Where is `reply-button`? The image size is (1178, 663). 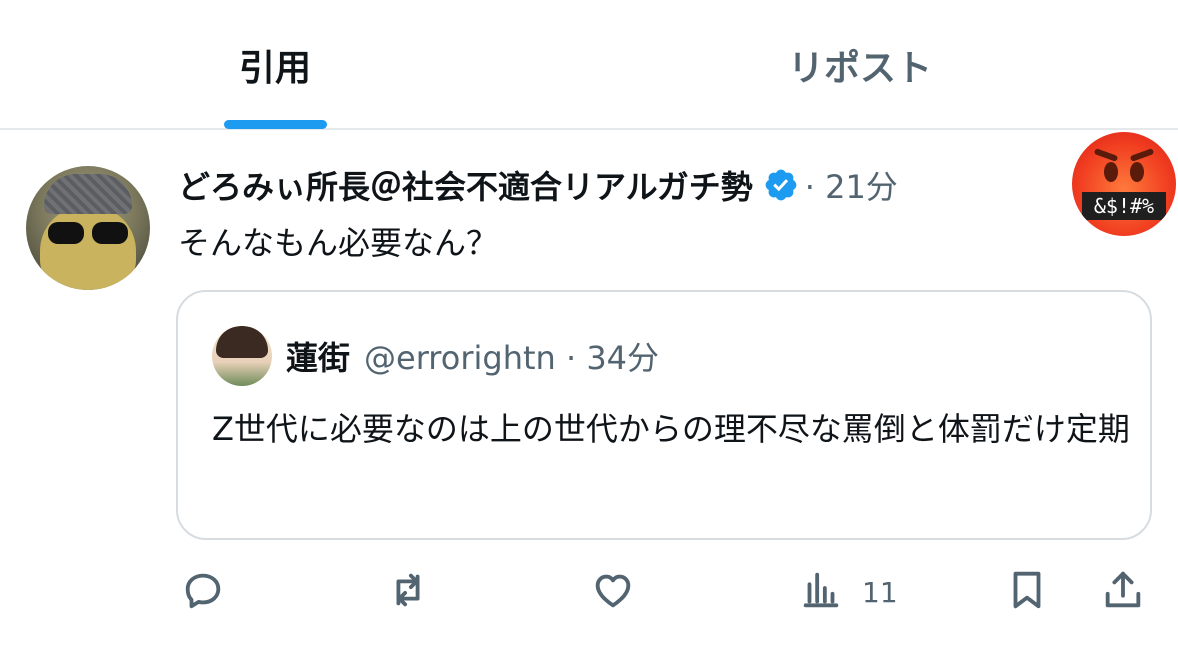 reply-button is located at coordinates (203, 592).